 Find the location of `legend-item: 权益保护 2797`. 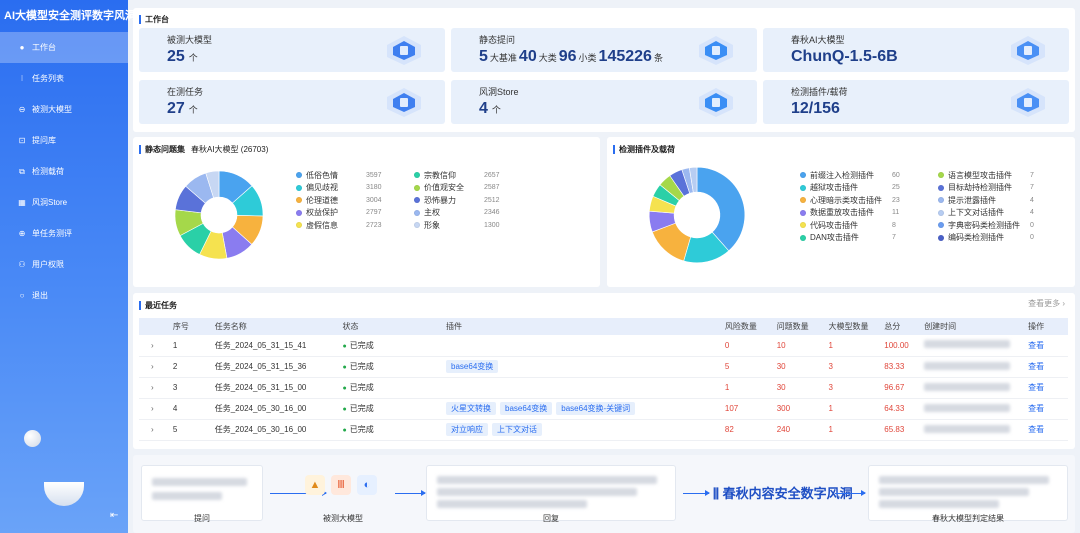

legend-item: 权益保护 2797 is located at coordinates (339, 213).